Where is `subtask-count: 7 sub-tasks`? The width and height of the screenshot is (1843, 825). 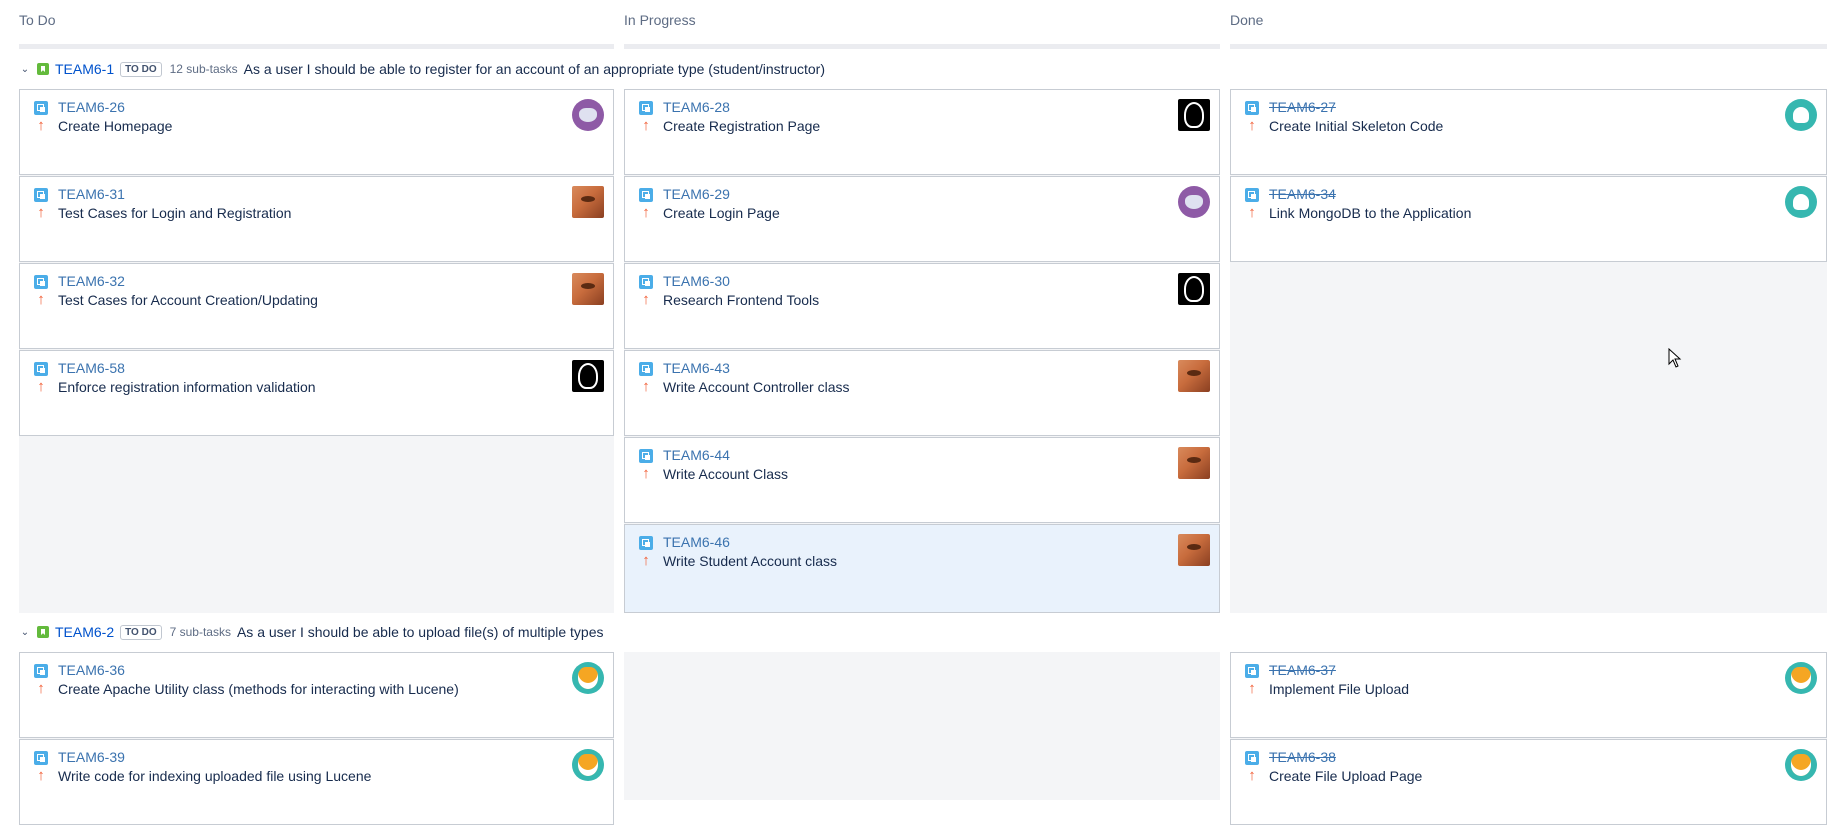
subtask-count: 7 sub-tasks is located at coordinates (200, 632).